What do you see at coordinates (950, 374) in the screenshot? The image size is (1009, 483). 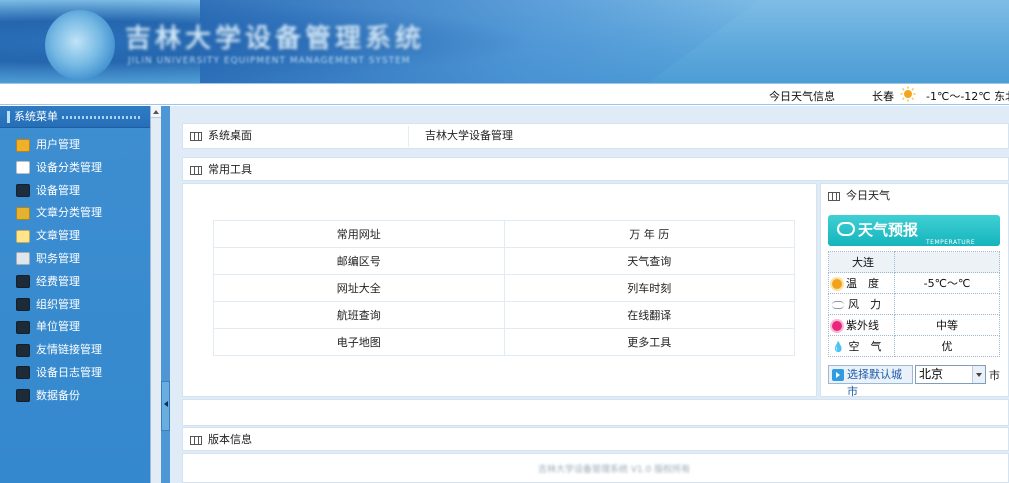 I see `city-select: 北京` at bounding box center [950, 374].